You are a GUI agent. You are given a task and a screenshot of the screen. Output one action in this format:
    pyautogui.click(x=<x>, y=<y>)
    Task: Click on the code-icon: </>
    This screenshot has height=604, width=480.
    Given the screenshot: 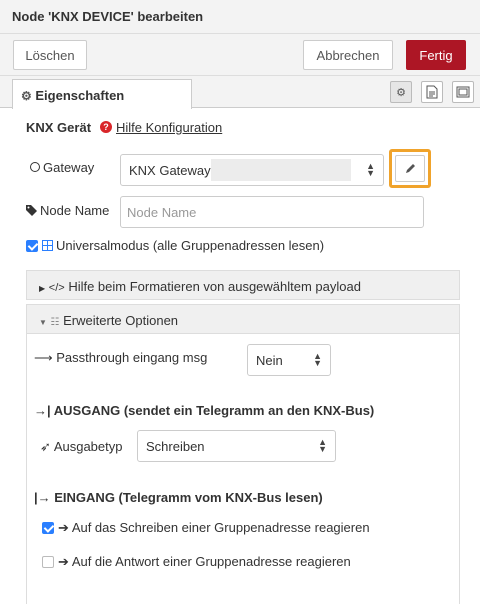 What is the action you would take?
    pyautogui.click(x=56, y=288)
    